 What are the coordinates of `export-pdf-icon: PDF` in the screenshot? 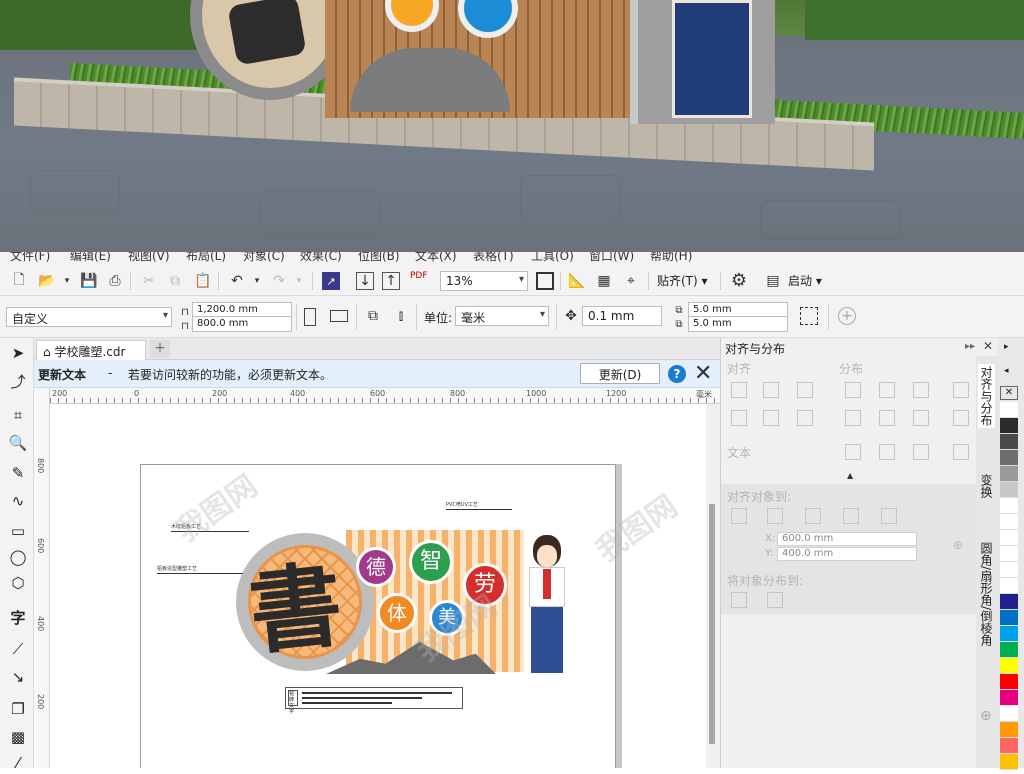 It's located at (419, 276).